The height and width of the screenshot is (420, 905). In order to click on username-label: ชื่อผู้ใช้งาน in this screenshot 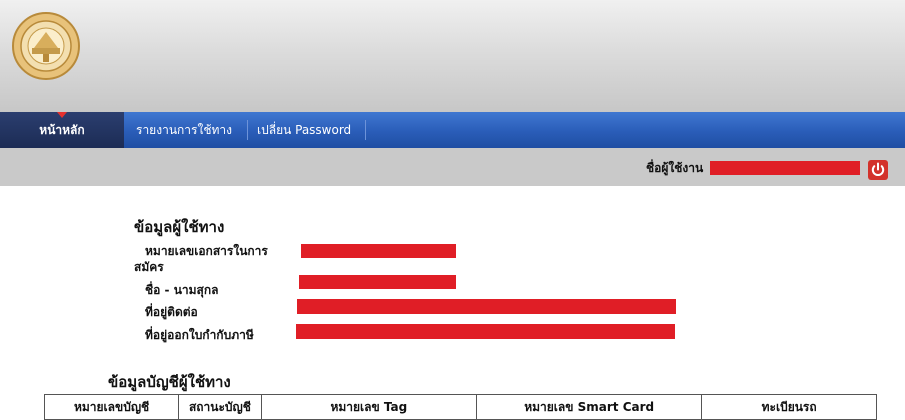, I will do `click(675, 168)`.